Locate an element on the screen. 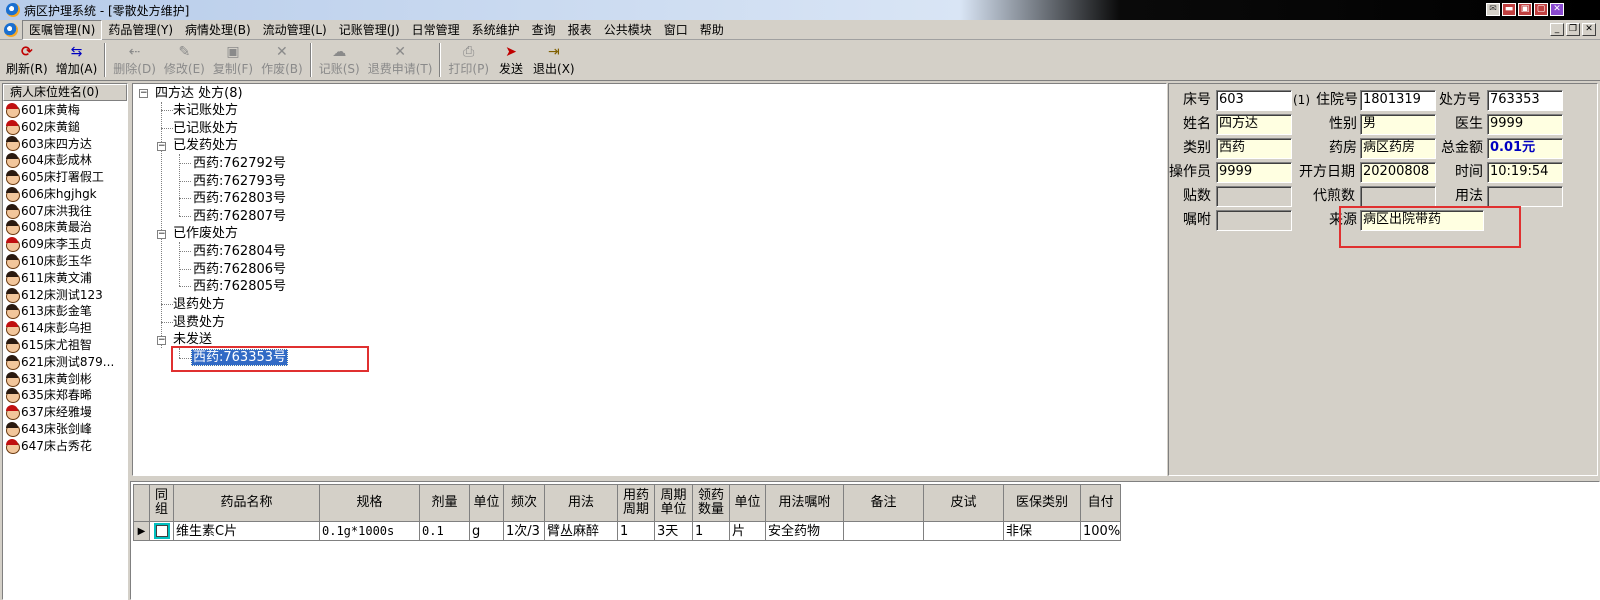 The width and height of the screenshot is (1600, 600). col-header: 自付 is located at coordinates (1100, 503).